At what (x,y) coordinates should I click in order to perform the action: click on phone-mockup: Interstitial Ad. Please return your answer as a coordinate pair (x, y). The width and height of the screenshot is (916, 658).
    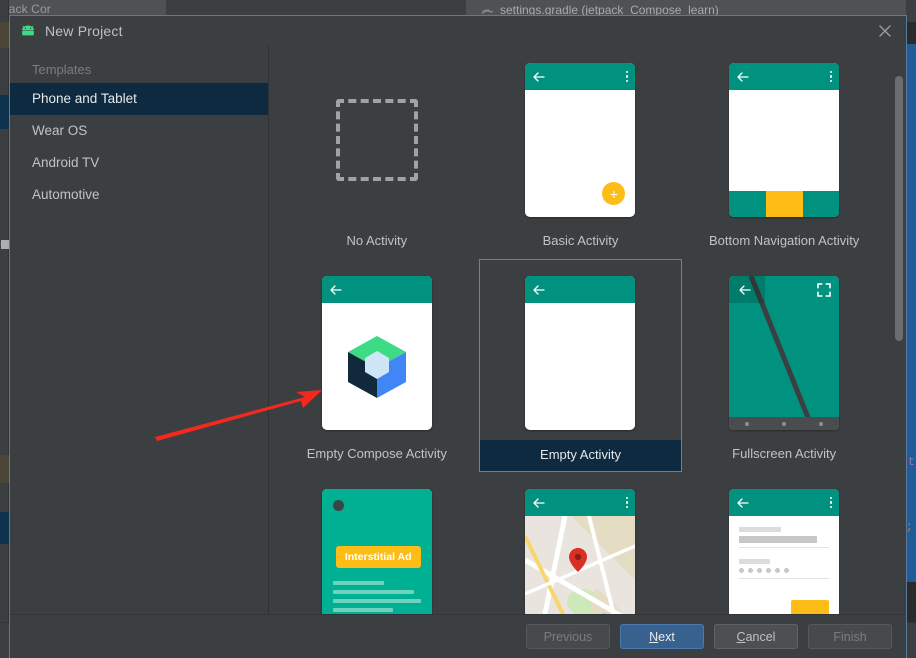
    Looking at the image, I should click on (376, 551).